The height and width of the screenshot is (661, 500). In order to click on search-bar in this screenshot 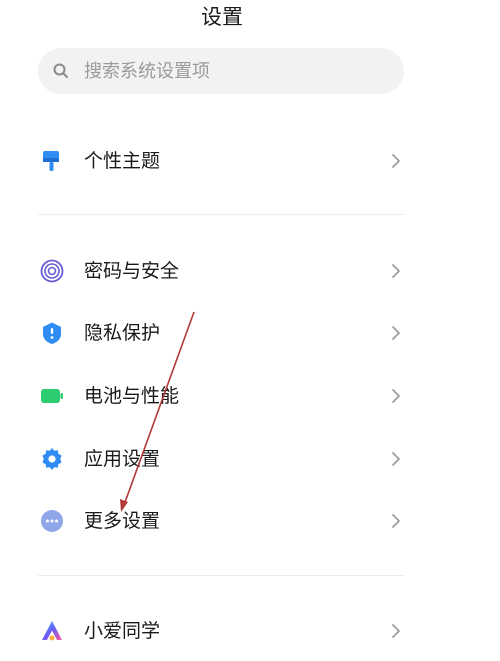, I will do `click(221, 71)`.